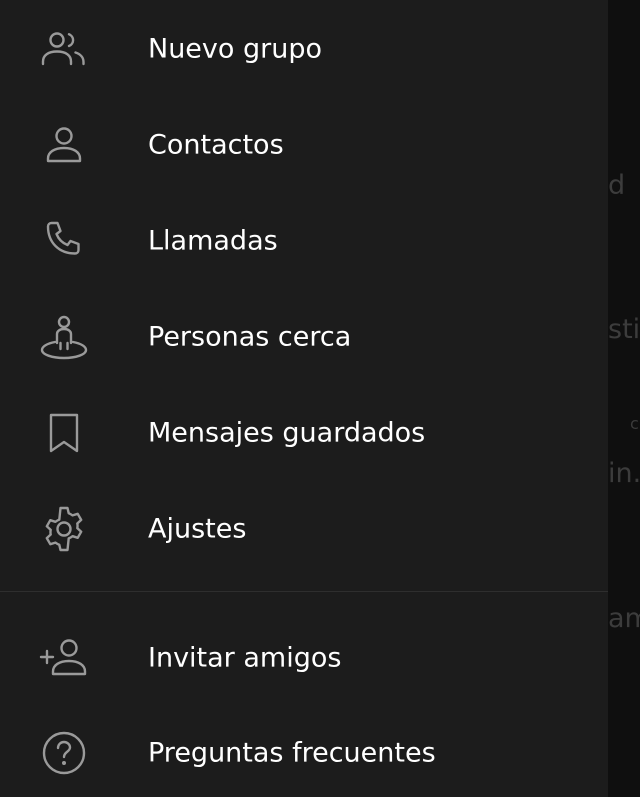 This screenshot has width=640, height=797. Describe the element at coordinates (304, 591) in the screenshot. I see `divider` at that location.